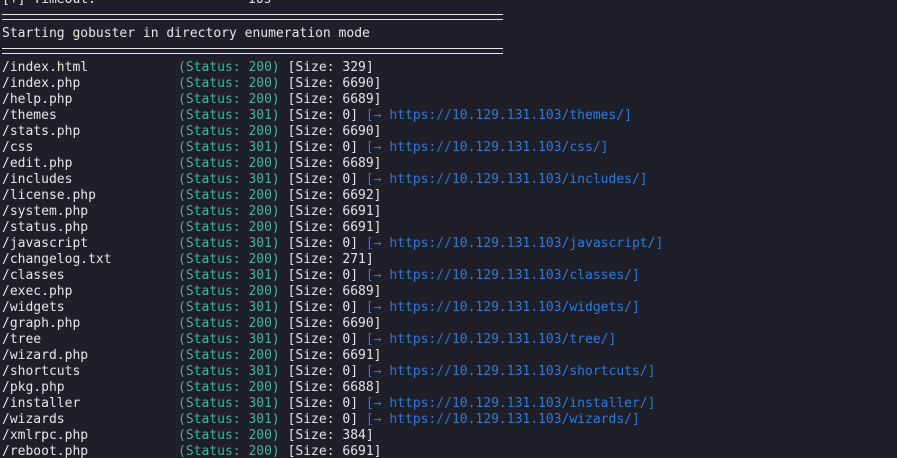 The width and height of the screenshot is (897, 458). Describe the element at coordinates (511, 404) in the screenshot. I see `result-redirect-link: [→ https://10.129.131.103/installer/]` at that location.